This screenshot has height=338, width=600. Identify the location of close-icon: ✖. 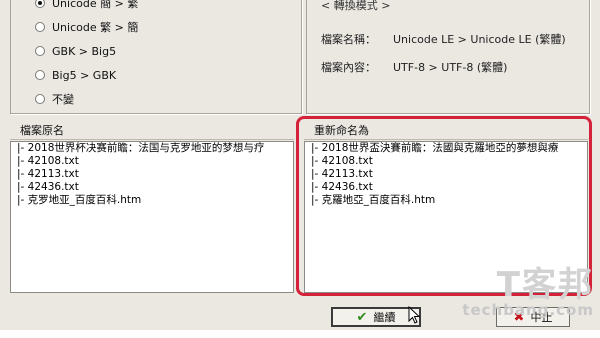
(519, 317).